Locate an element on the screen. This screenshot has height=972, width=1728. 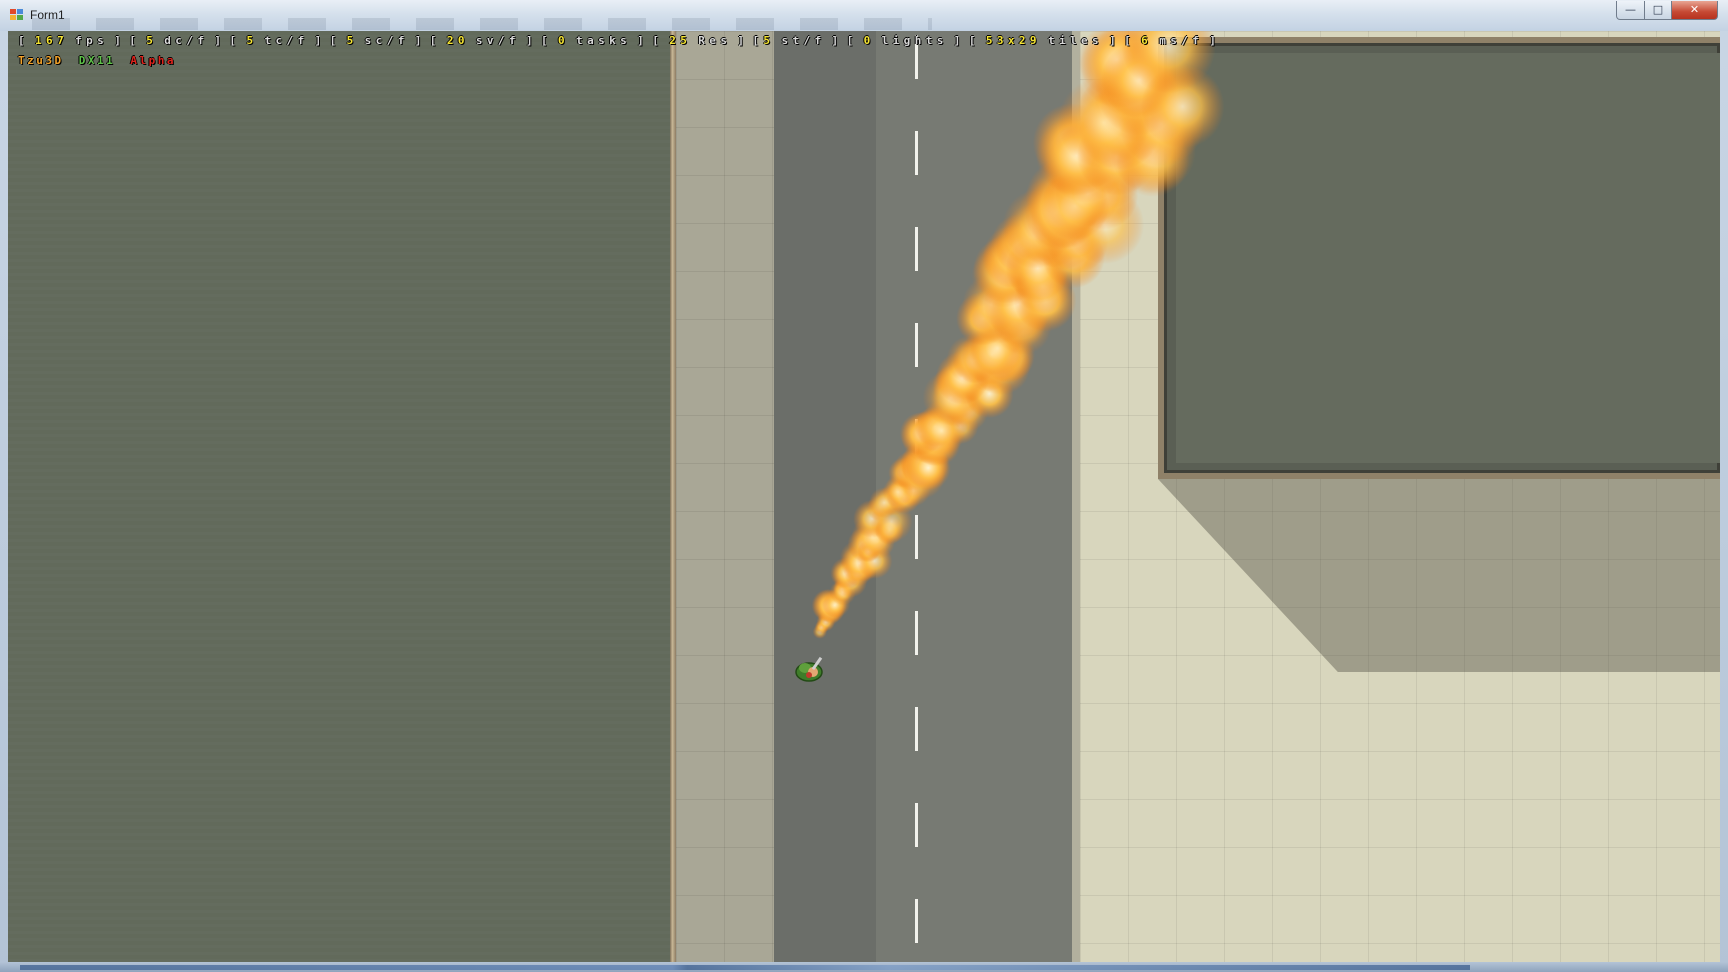
flame-puffs is located at coordinates (1018, 335).